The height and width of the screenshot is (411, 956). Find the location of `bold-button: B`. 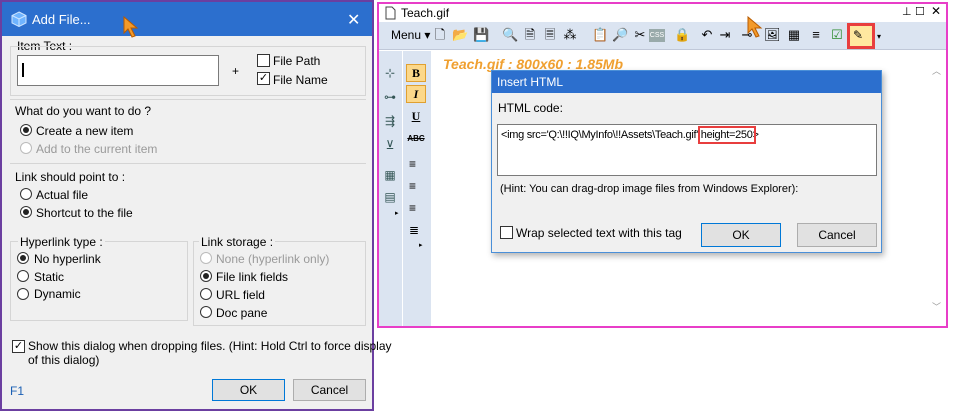

bold-button: B is located at coordinates (416, 73).